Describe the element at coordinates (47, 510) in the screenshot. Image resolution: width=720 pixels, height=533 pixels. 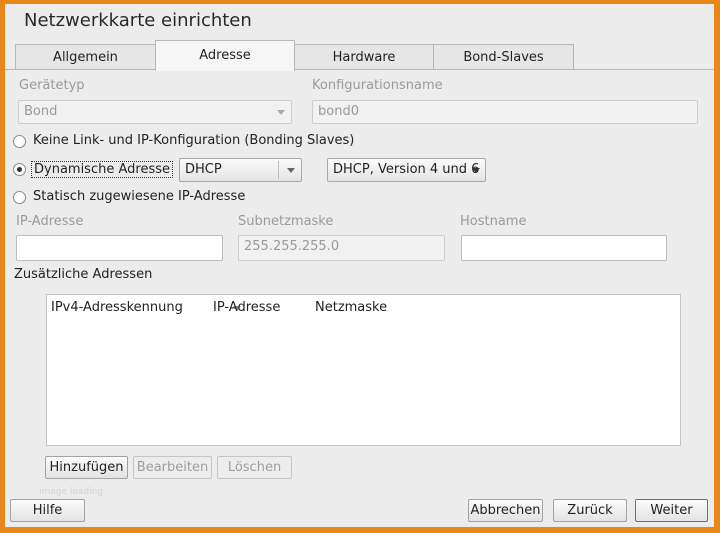
I see `help-button: Hilfe` at that location.